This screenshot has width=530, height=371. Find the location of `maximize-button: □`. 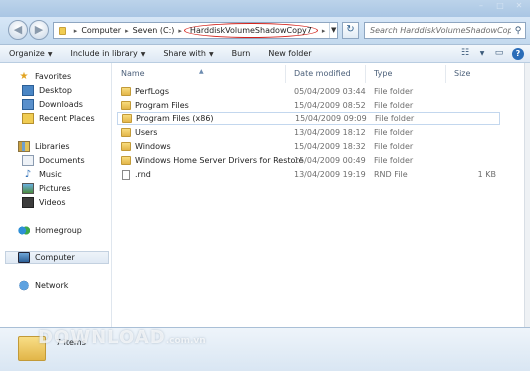

maximize-button: □ is located at coordinates (500, 6).